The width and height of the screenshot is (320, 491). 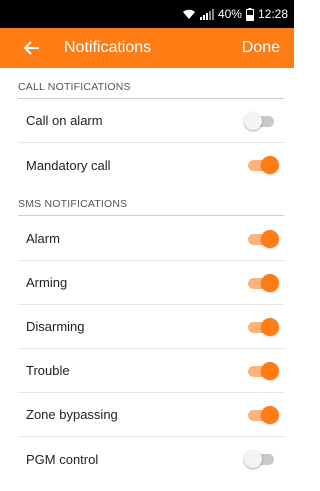 I want to click on signal-icon, so click(x=206, y=14).